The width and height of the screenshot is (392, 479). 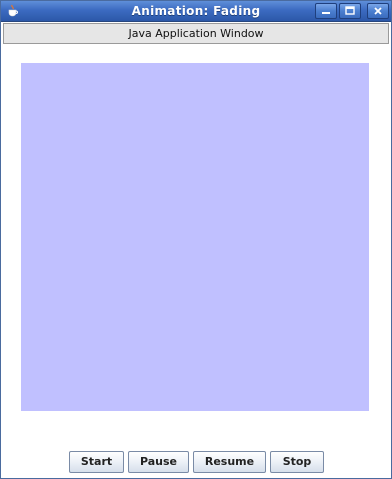 I want to click on minimize-button, so click(x=326, y=11).